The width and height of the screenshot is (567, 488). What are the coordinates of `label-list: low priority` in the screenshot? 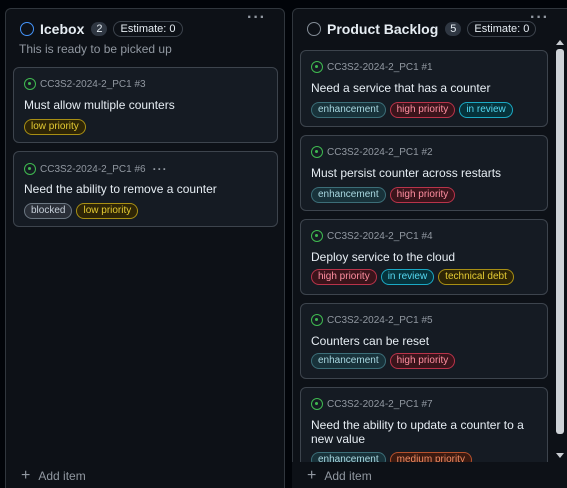 It's located at (55, 127).